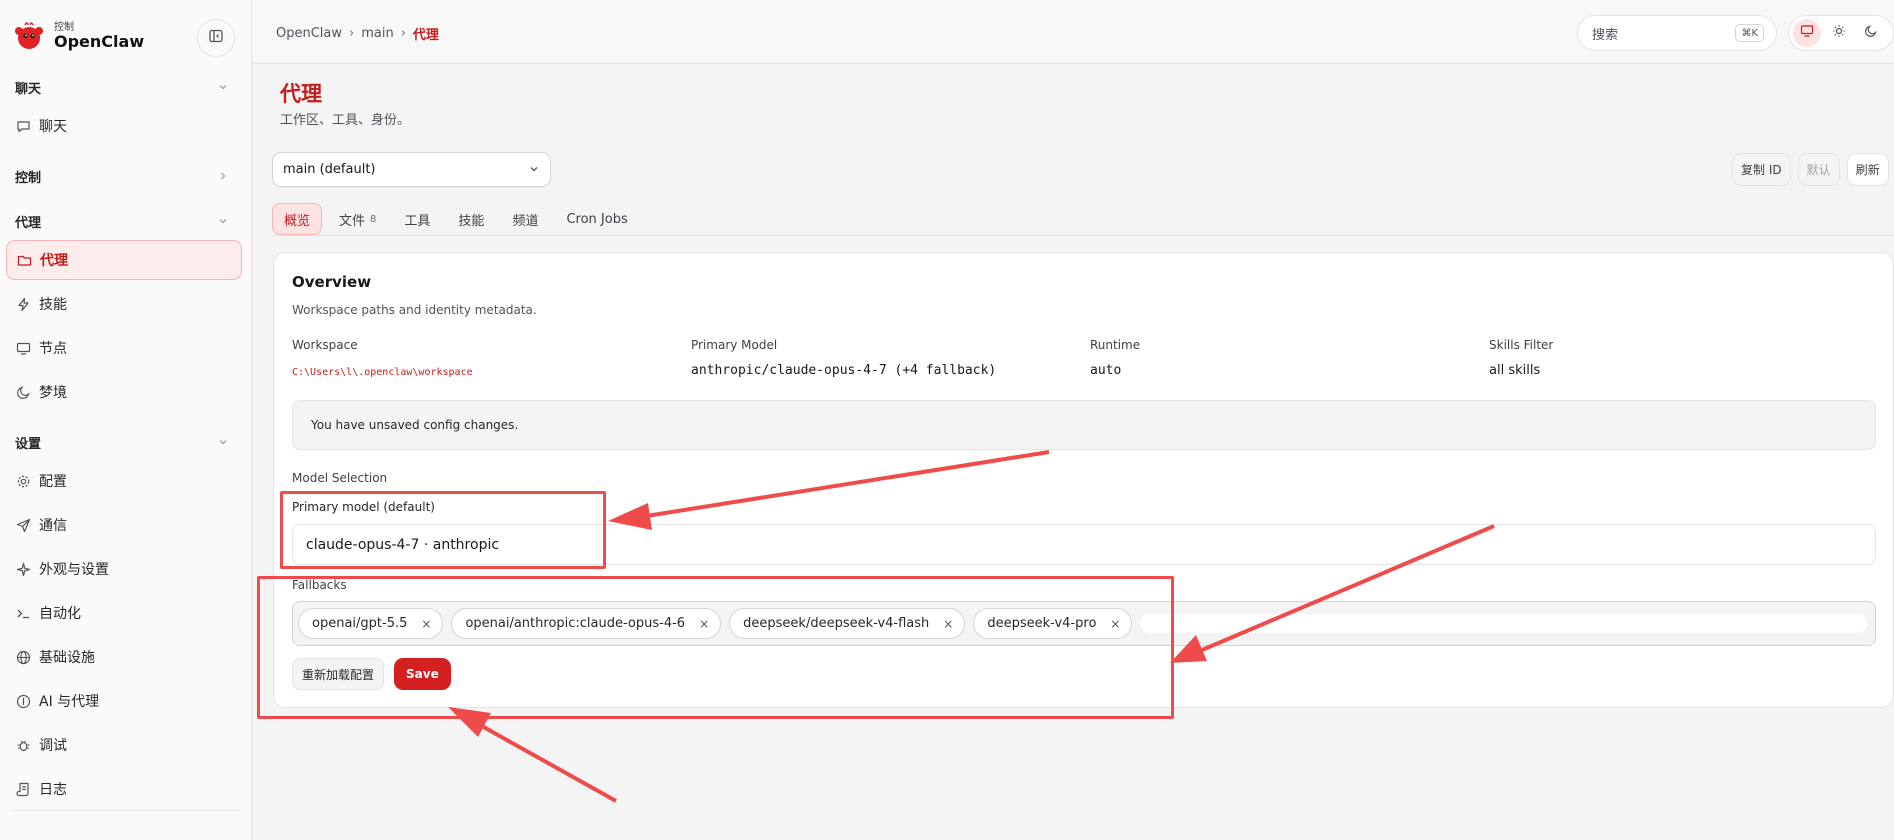 The height and width of the screenshot is (840, 1894). I want to click on breadcrumb-root: OpenClaw, so click(309, 33).